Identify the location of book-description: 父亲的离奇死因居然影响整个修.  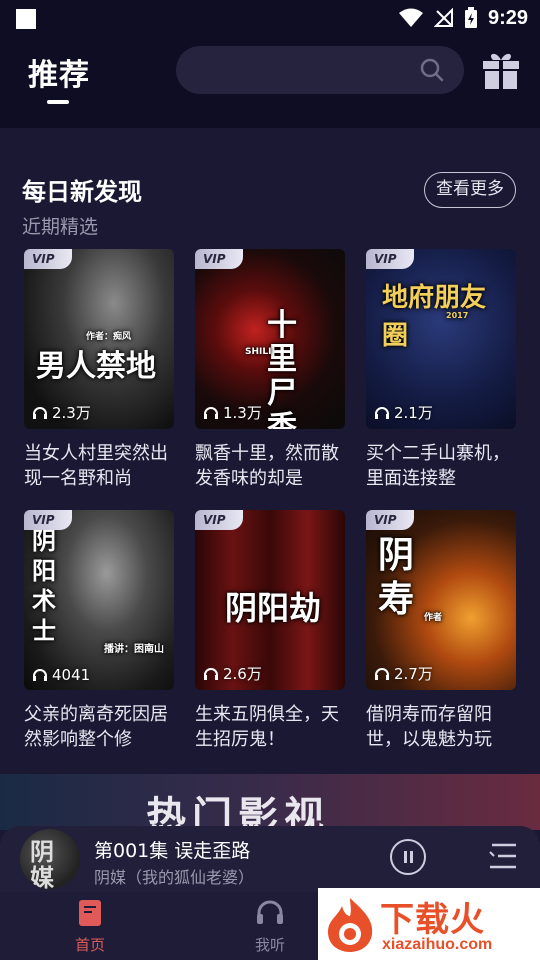
(96, 727).